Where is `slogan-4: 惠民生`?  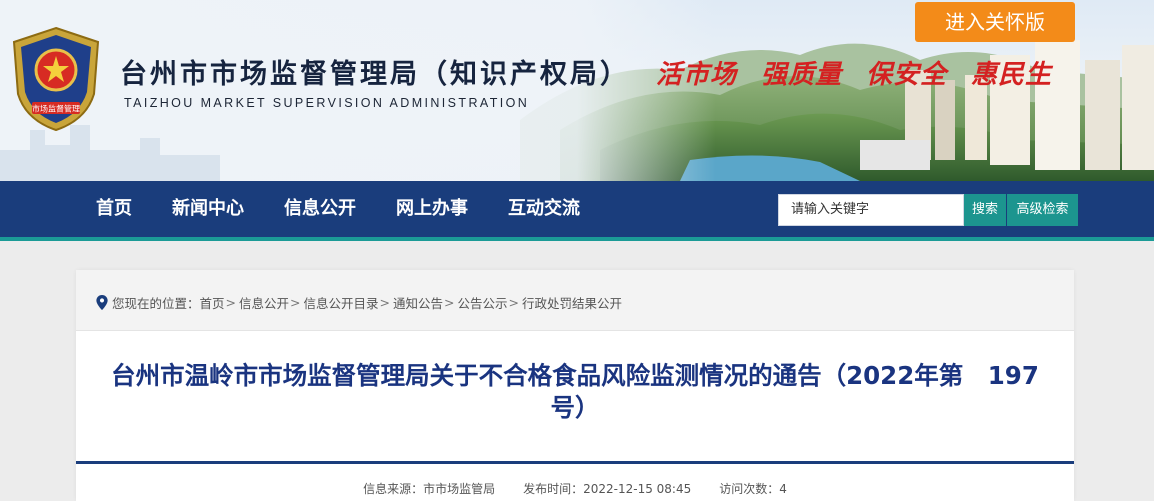 slogan-4: 惠民生 is located at coordinates (1012, 75).